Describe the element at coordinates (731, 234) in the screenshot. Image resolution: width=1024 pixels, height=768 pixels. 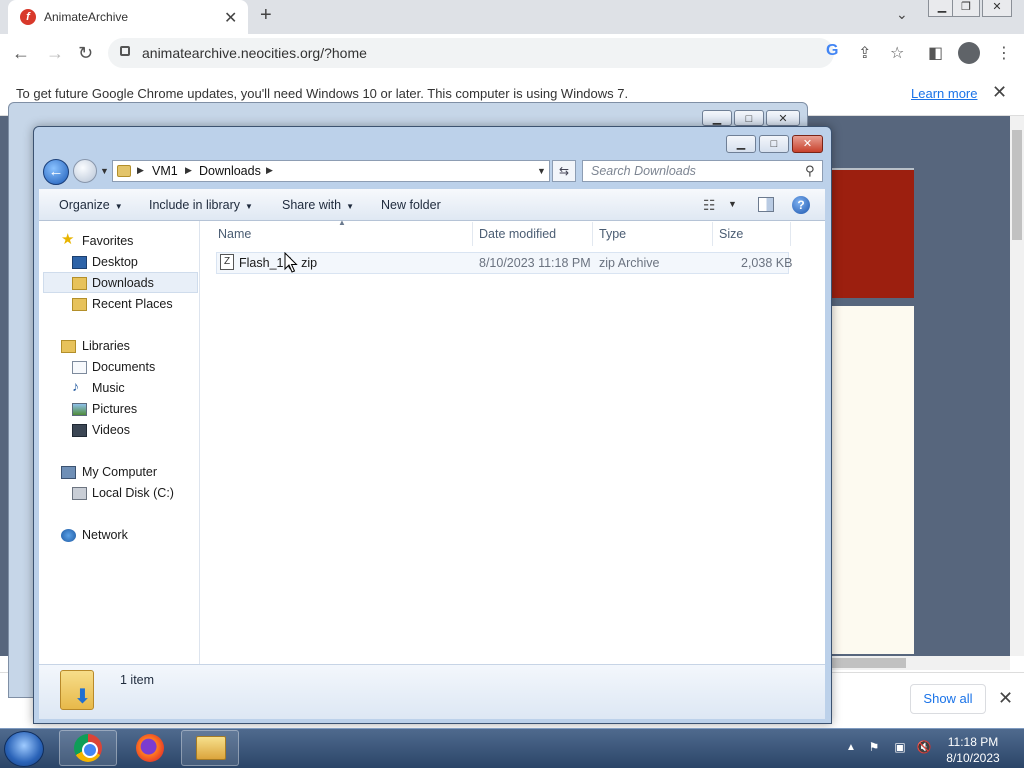
I see `column-header-size: Size` at that location.